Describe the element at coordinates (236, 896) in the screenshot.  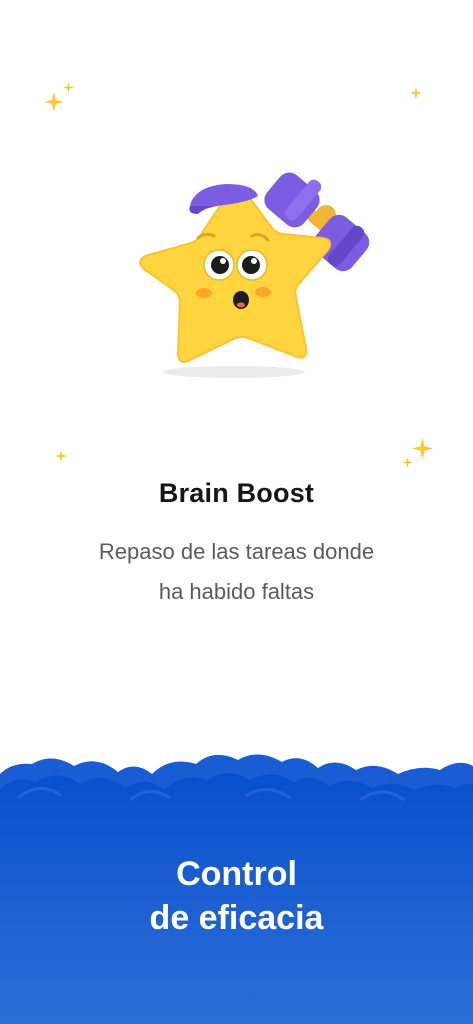
I see `banner-heading: Control de eficacia` at that location.